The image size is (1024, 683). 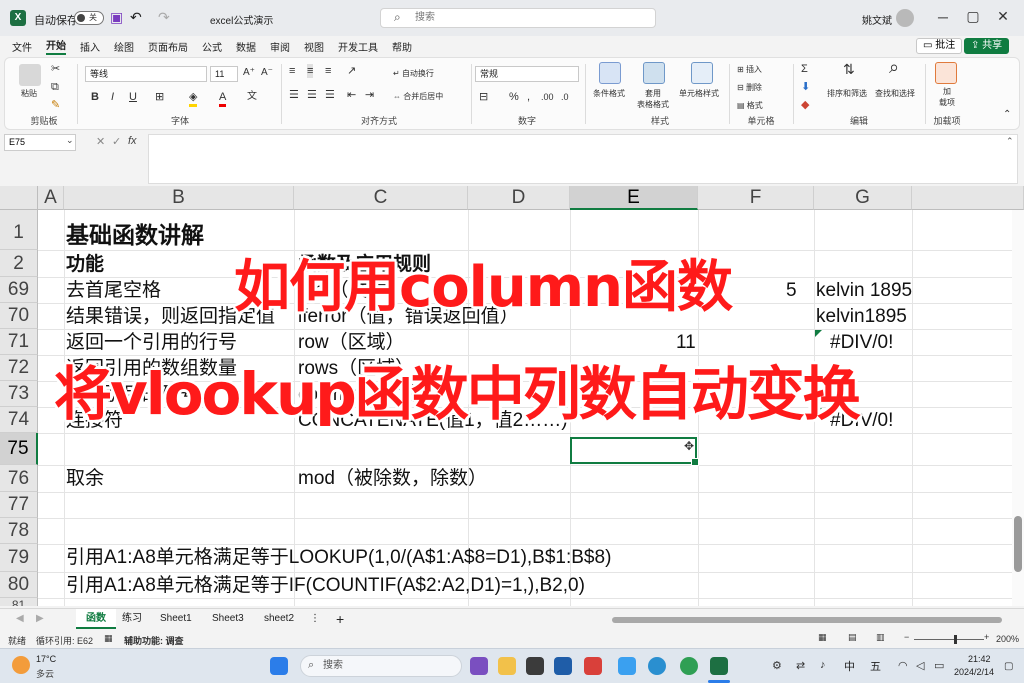 What do you see at coordinates (19, 394) in the screenshot?
I see `row-header: 73` at bounding box center [19, 394].